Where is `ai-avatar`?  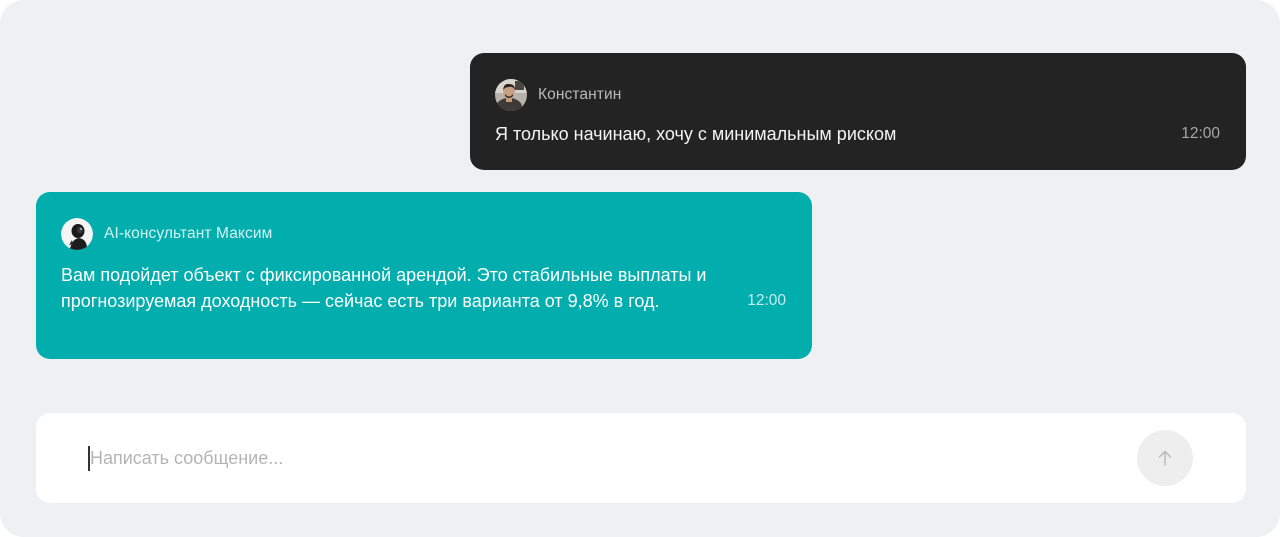
ai-avatar is located at coordinates (77, 234).